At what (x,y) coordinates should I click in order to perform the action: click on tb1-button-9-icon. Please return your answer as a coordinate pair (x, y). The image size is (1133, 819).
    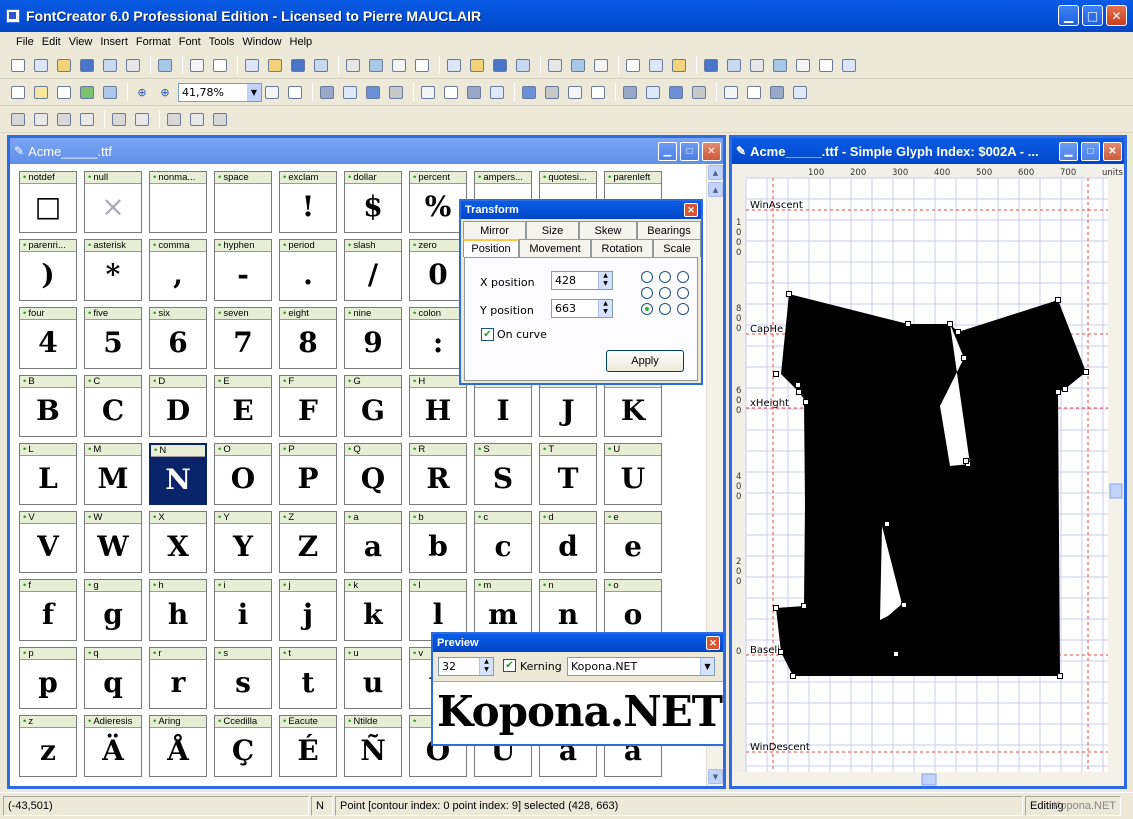
    Looking at the image, I should click on (220, 65).